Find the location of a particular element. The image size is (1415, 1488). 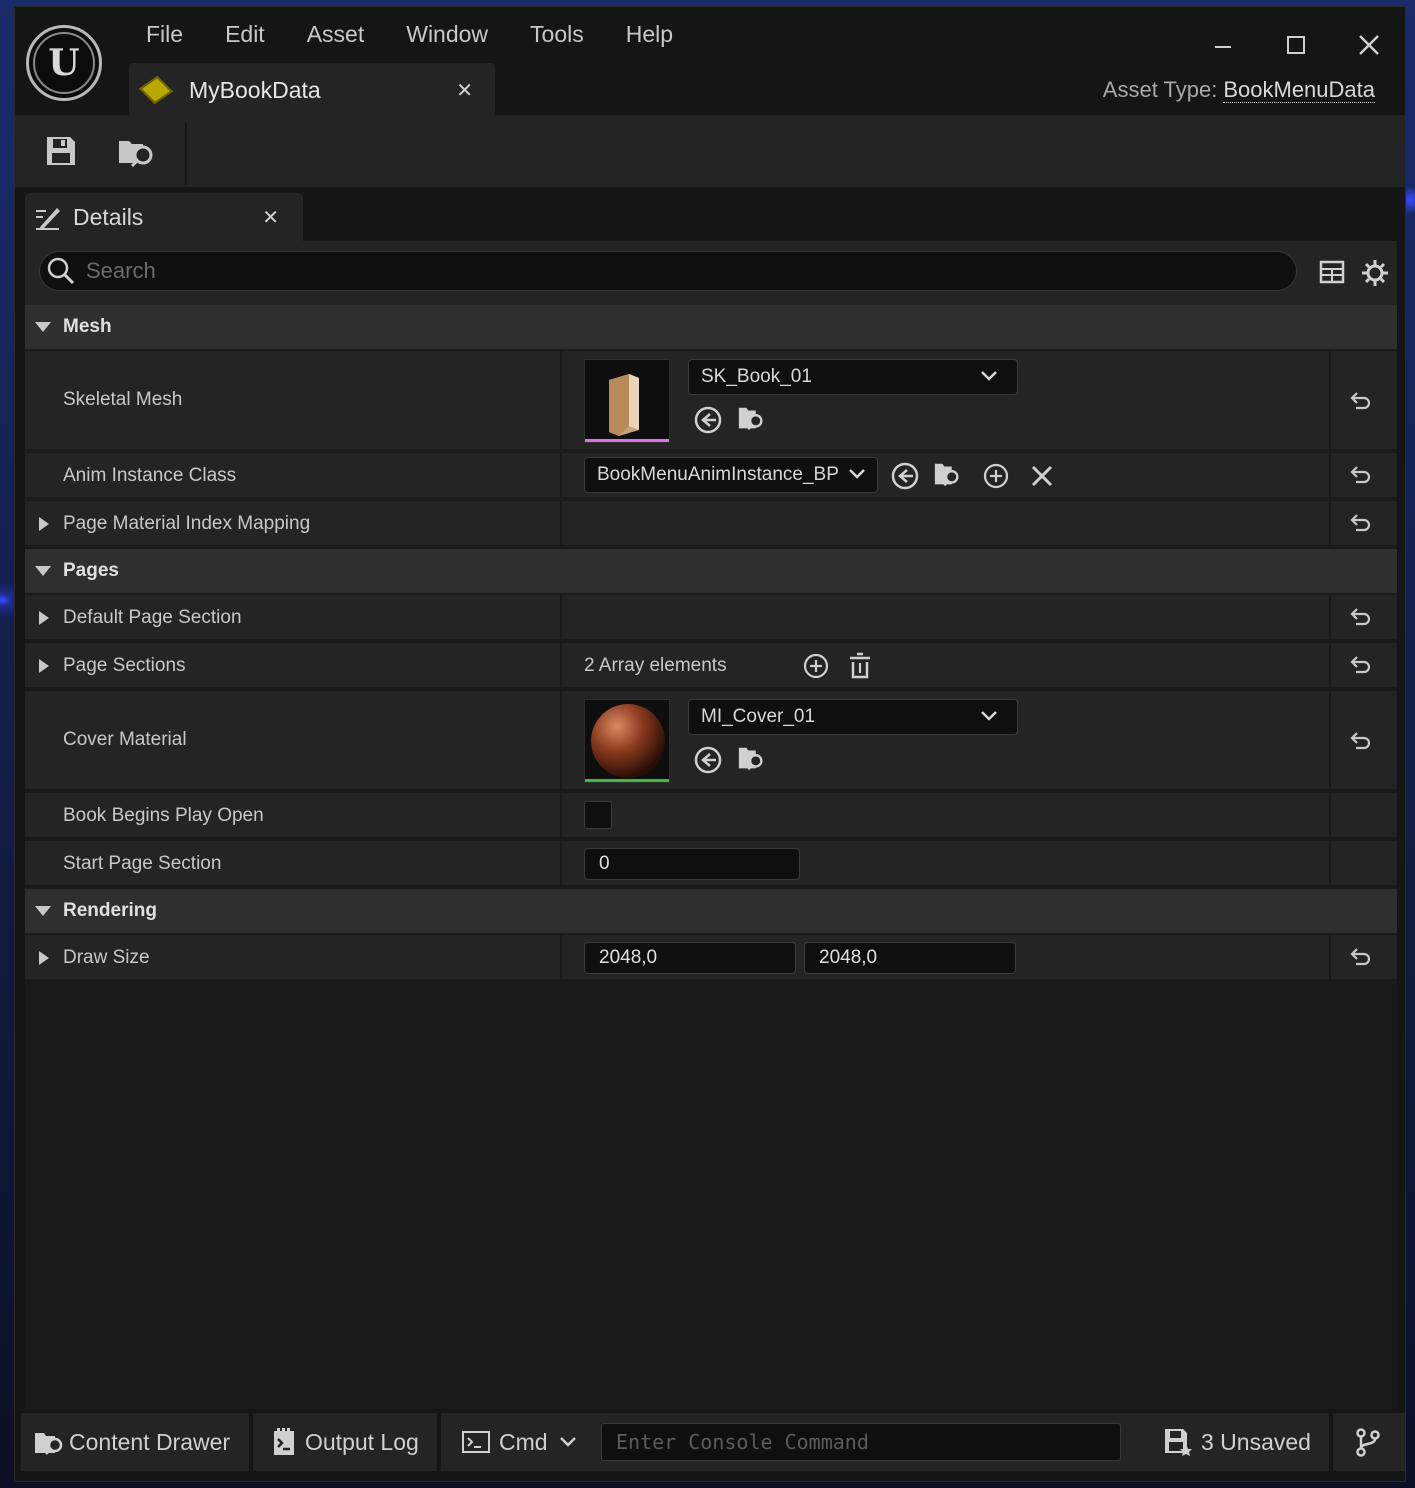

cmd-dropdown: Cmd is located at coordinates (519, 1442).